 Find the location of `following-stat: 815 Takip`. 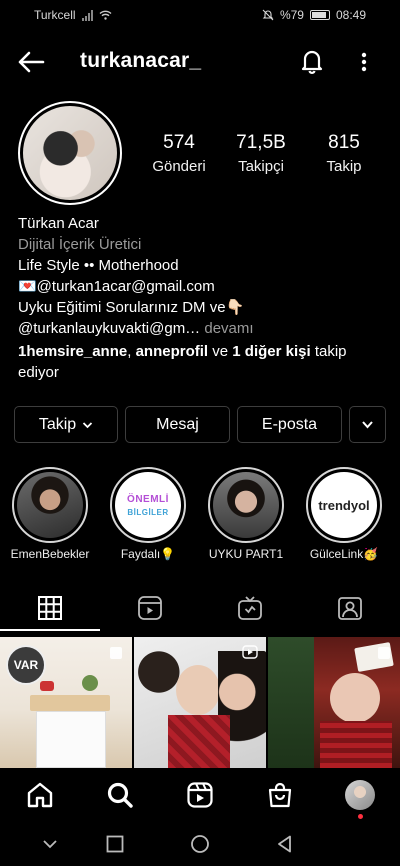

following-stat: 815 Takip is located at coordinates (344, 153).